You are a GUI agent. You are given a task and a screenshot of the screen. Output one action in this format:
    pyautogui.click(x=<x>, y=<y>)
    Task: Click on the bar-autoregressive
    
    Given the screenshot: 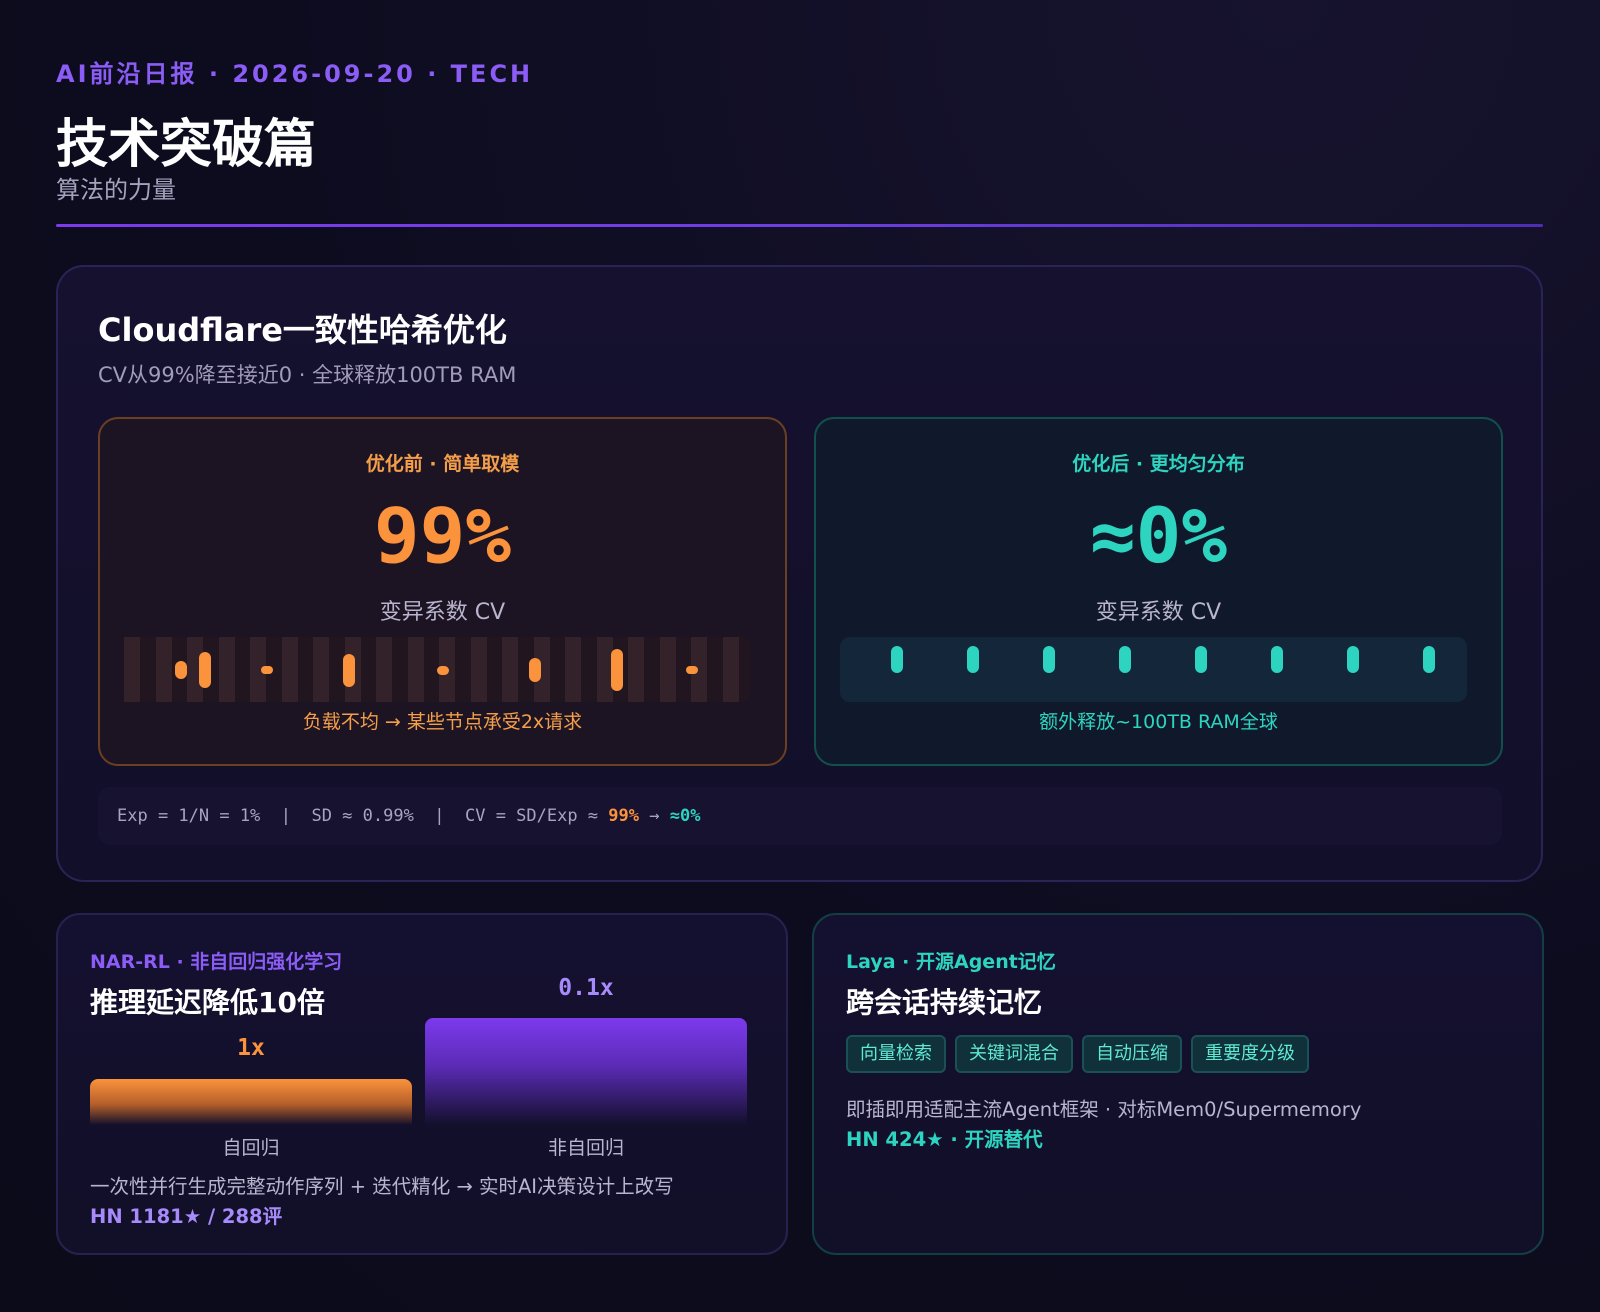 What is the action you would take?
    pyautogui.click(x=251, y=1102)
    